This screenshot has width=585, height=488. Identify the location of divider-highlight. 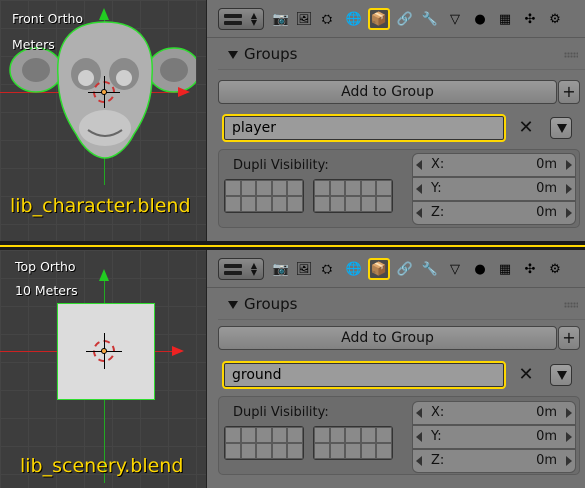
(292, 246).